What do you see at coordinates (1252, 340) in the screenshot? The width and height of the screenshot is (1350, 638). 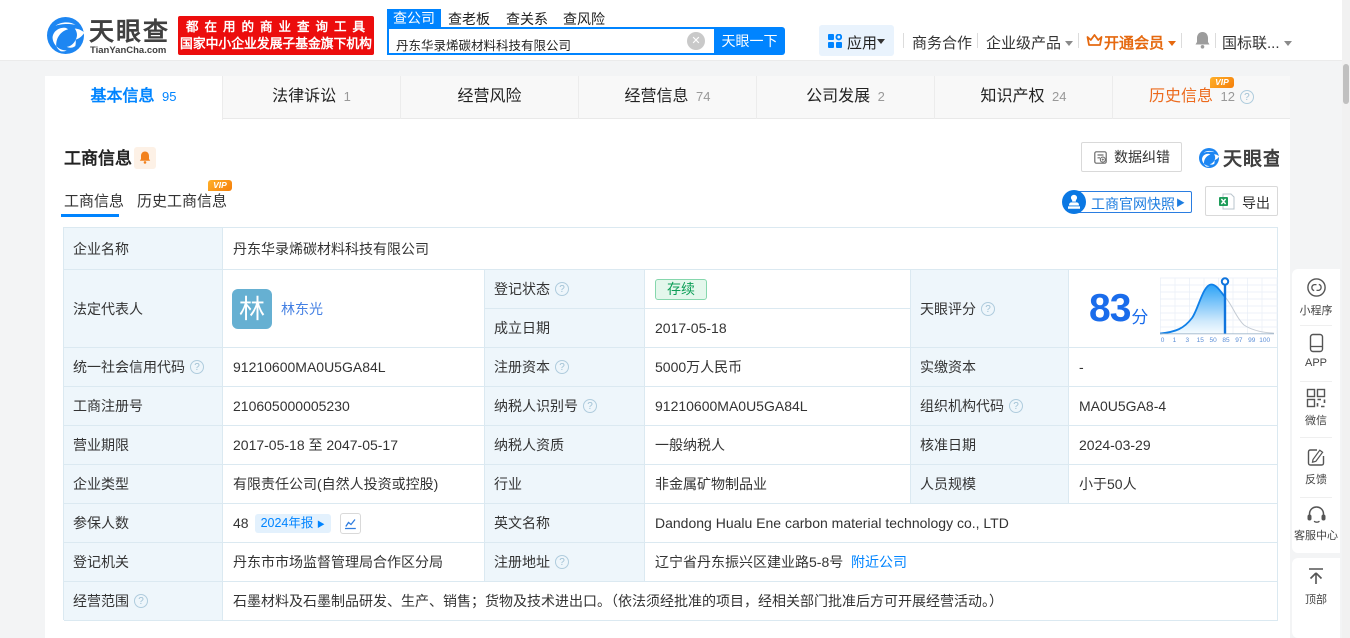 I see `svg-text: 99` at bounding box center [1252, 340].